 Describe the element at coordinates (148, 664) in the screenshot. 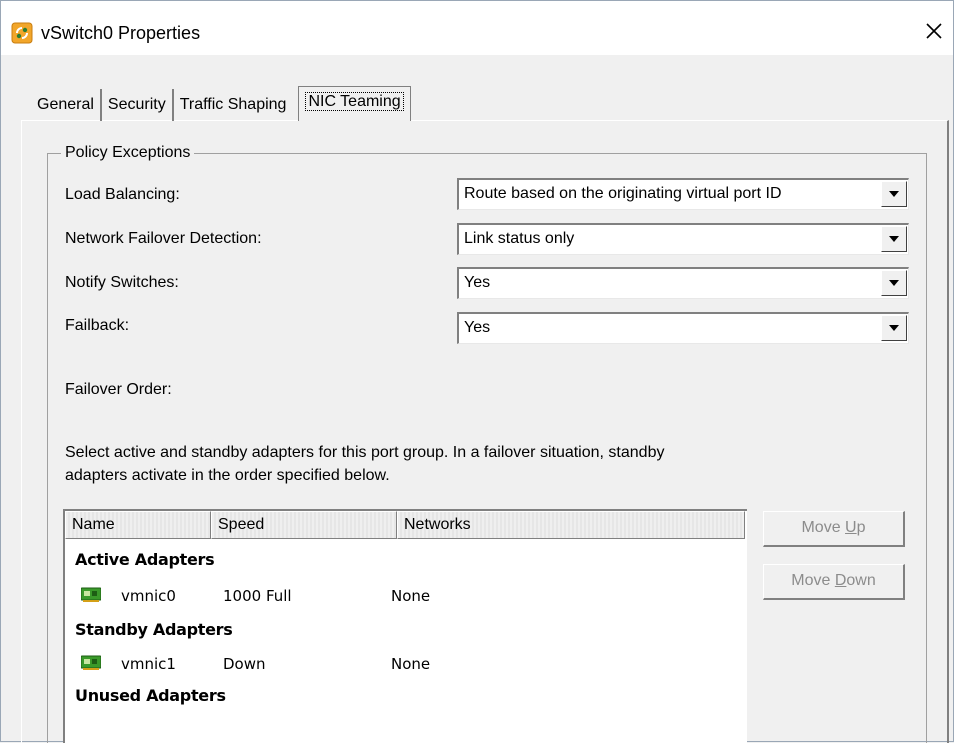

I see `adapter-name: vmnic1` at that location.